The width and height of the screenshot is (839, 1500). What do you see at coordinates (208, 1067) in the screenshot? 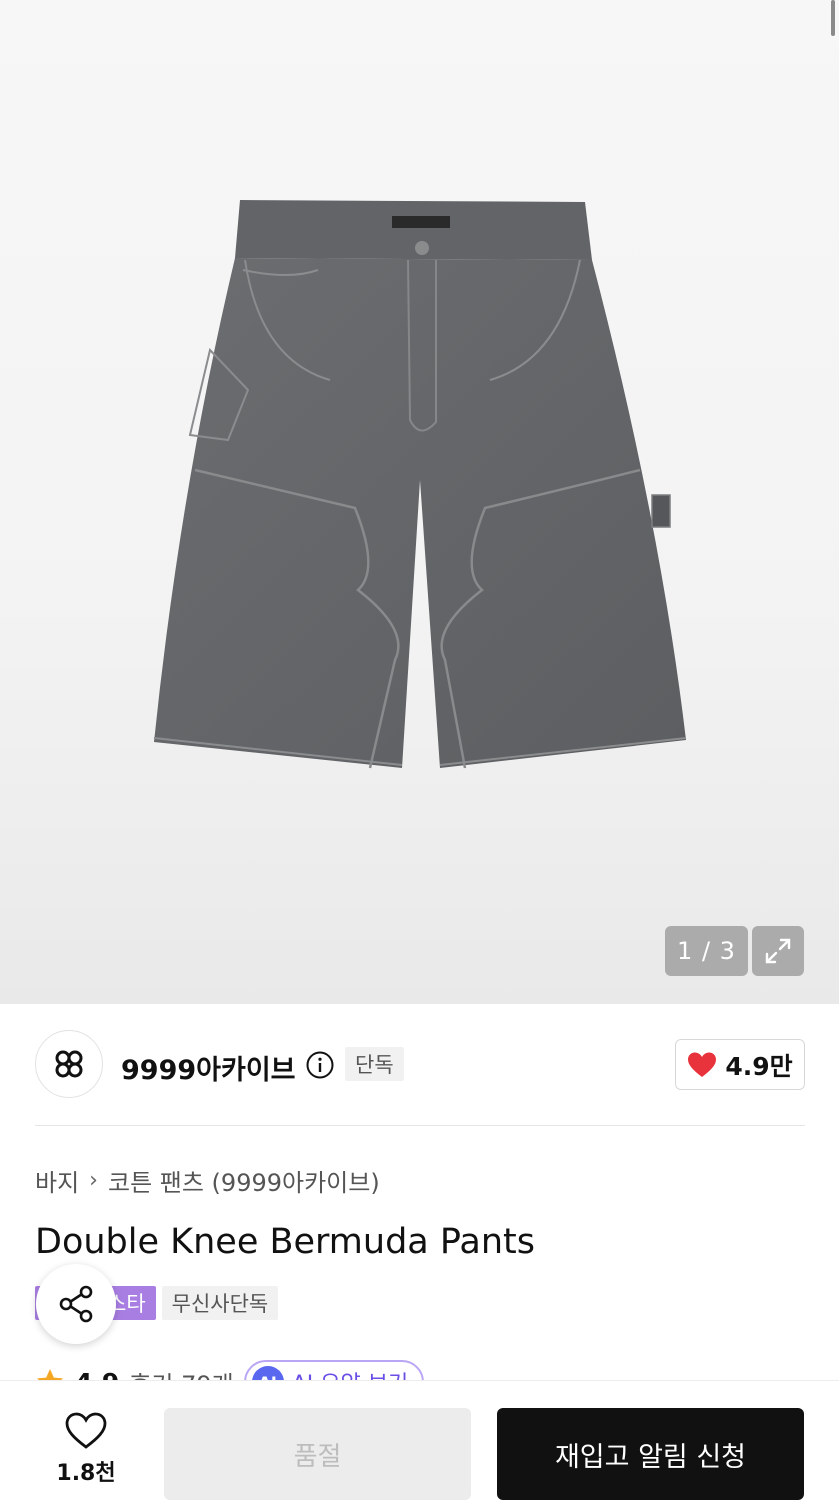
I see `brand-name: 9999아카이브` at bounding box center [208, 1067].